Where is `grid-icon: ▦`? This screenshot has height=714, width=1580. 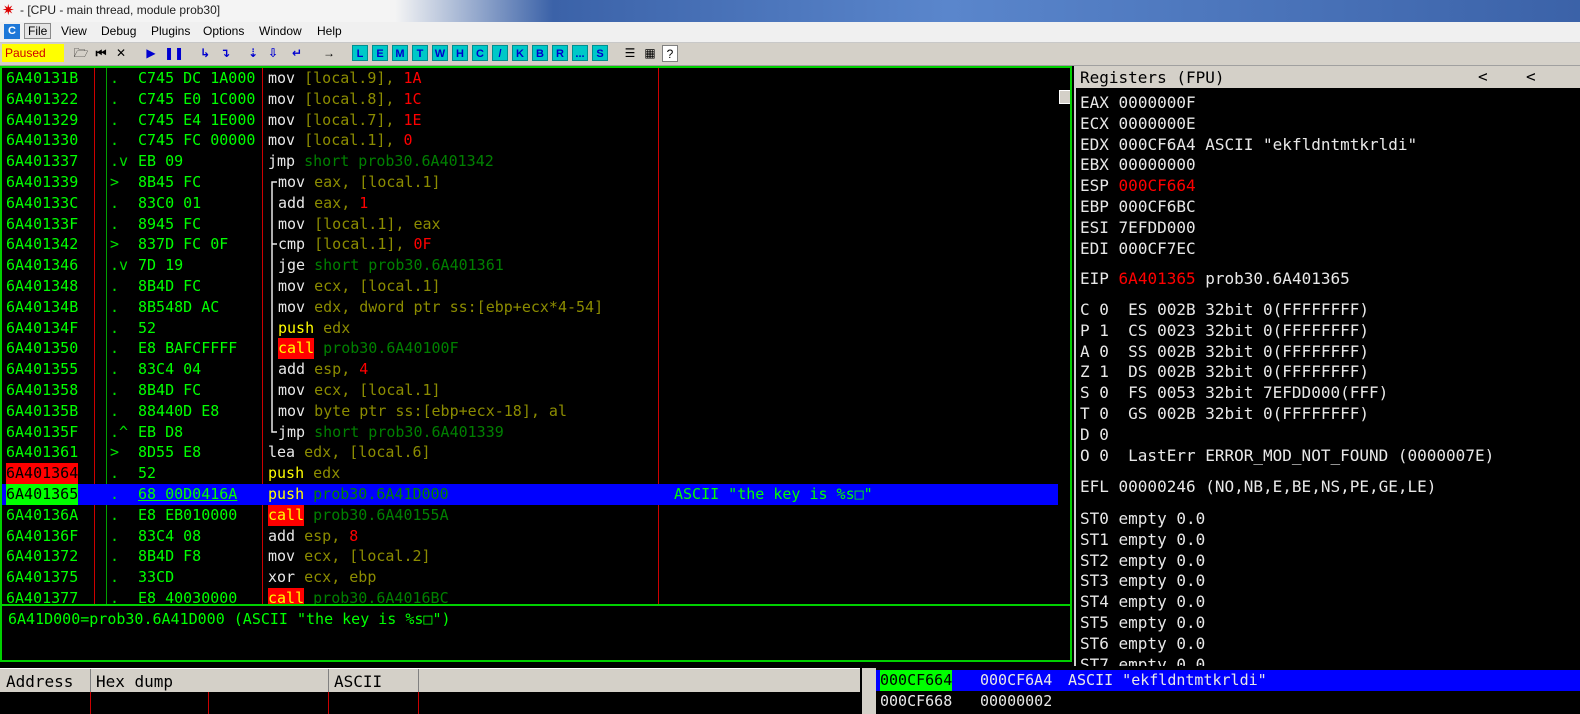
grid-icon: ▦ is located at coordinates (650, 53).